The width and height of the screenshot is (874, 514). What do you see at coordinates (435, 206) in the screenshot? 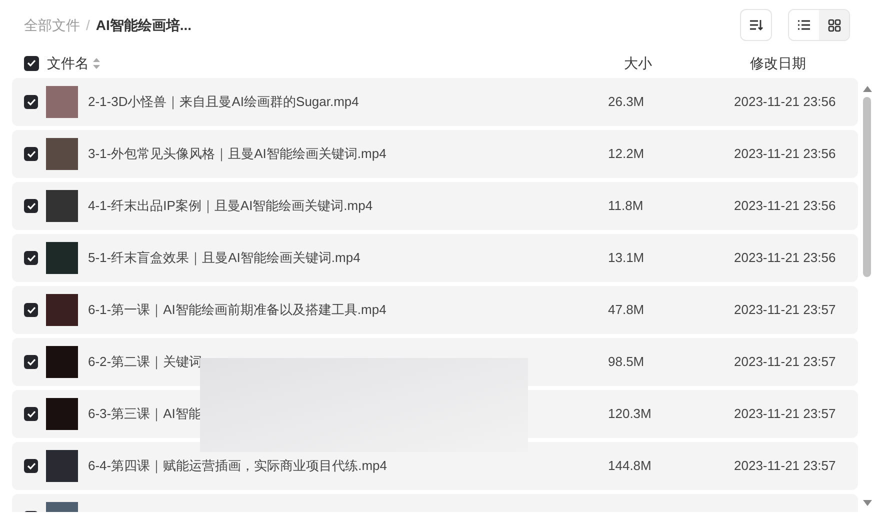
I see `file-row: 4-1-纤末出品IP案例｜且曼AI智能绘画关键词.mp4 11.8M 2023-11-21 23:56` at bounding box center [435, 206].